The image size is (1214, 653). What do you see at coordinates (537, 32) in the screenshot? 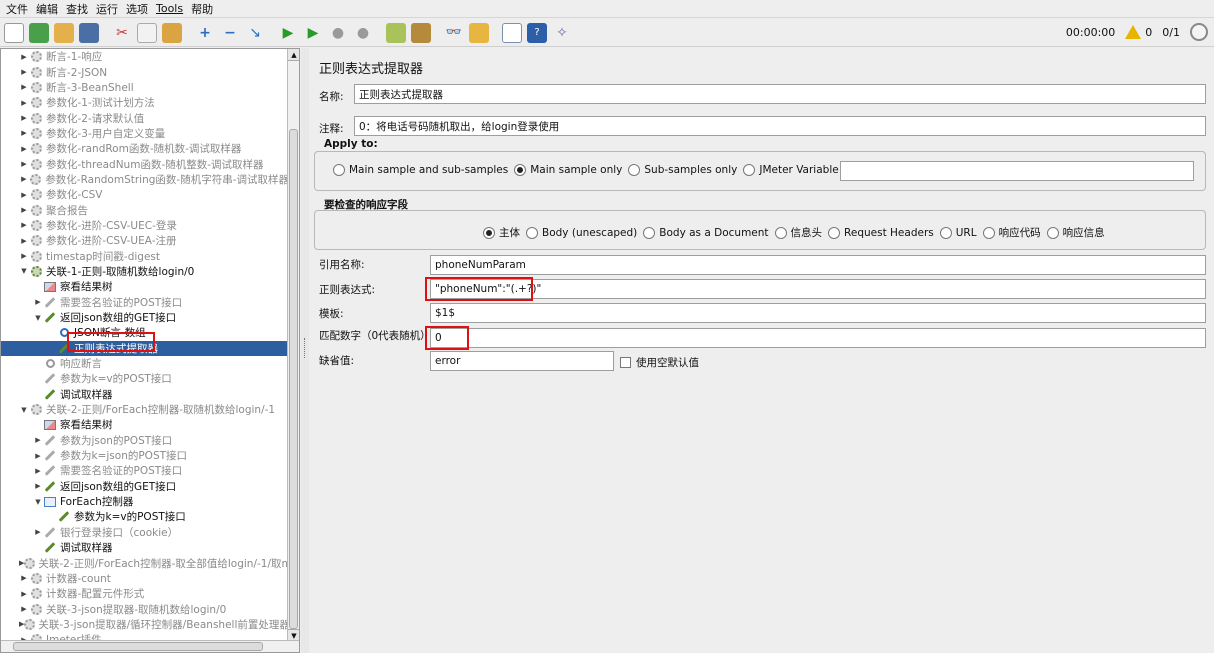
I see `help-icon: ?` at bounding box center [537, 32].